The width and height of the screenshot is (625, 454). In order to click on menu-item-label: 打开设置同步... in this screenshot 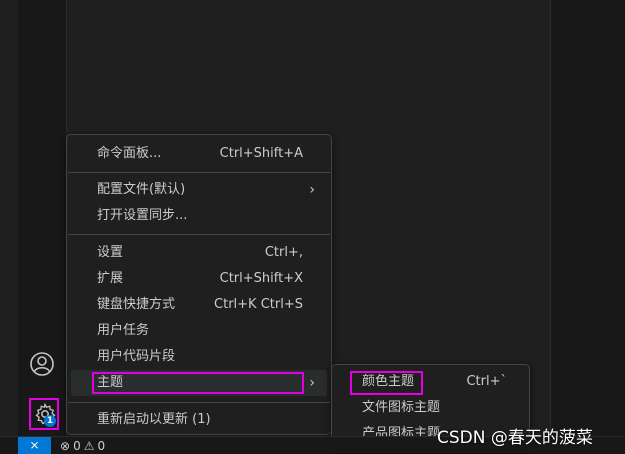, I will do `click(142, 215)`.